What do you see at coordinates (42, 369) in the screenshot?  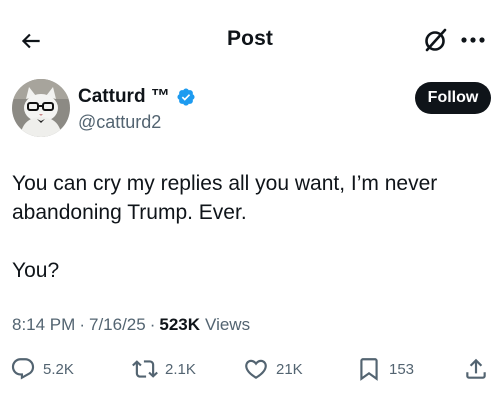 I see `reply-button: 5.2K` at bounding box center [42, 369].